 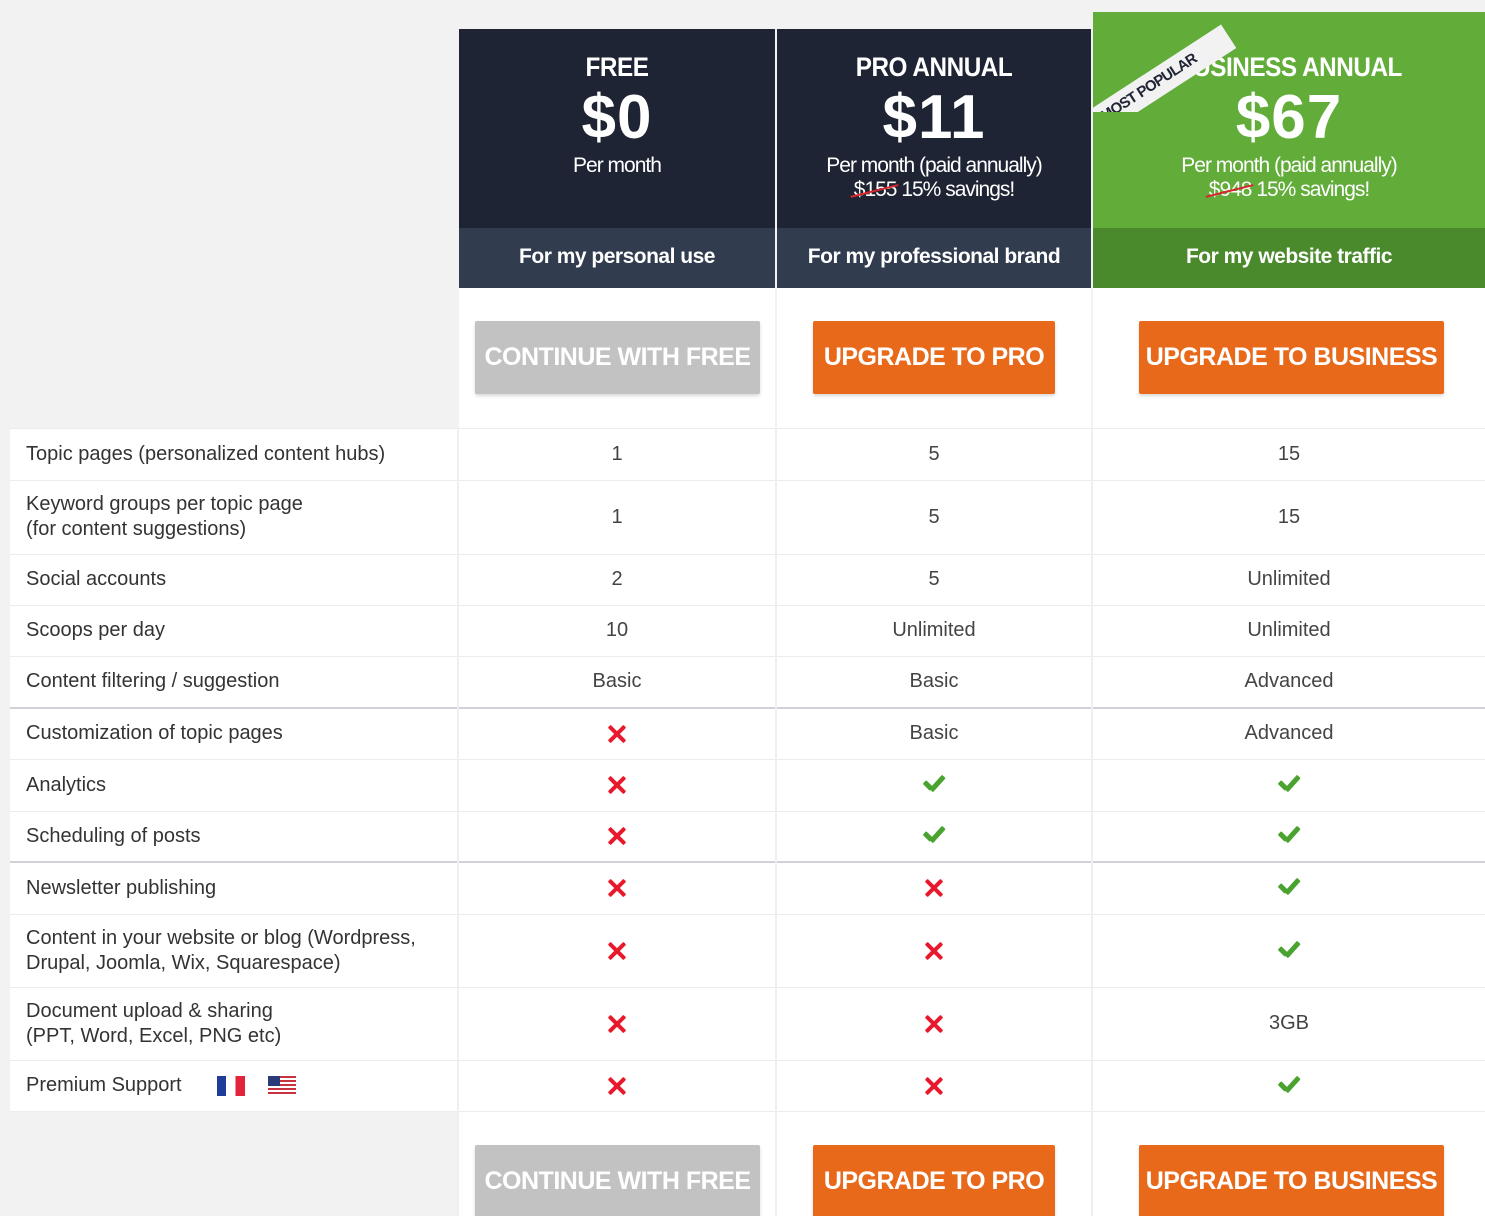 I want to click on free-plan-header: FREE $0 Per month For my personal use, so click(x=617, y=158).